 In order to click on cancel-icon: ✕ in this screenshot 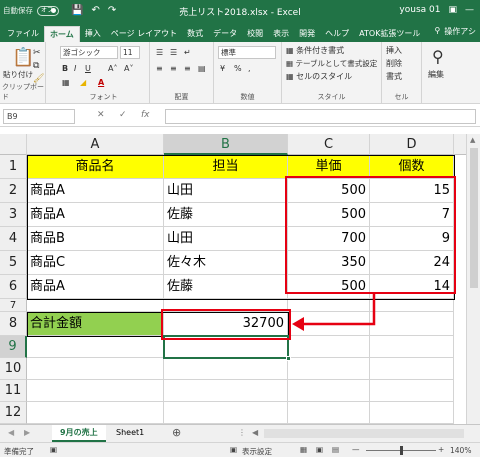, I will do `click(101, 115)`.